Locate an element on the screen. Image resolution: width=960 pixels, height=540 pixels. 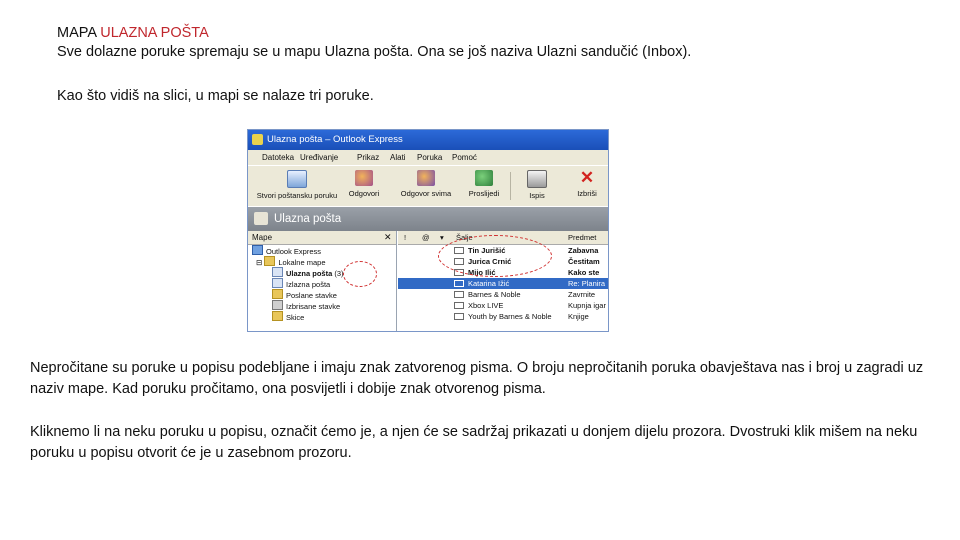
inbox-folder-icon is located at coordinates (277, 272).